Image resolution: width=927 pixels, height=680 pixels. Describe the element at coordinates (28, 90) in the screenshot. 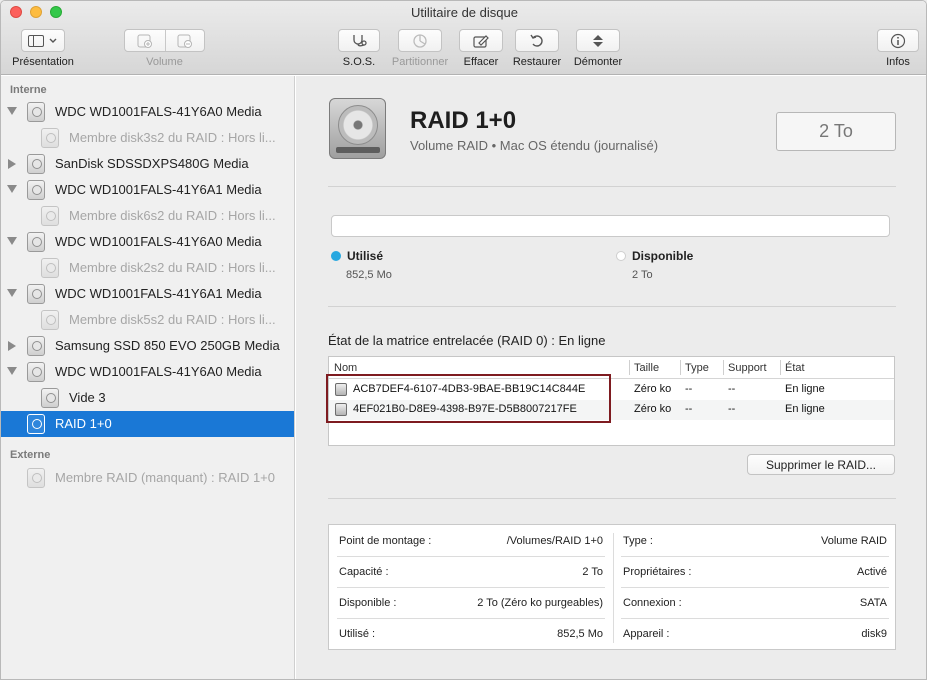

I see `internal-section-header: Interne` at that location.